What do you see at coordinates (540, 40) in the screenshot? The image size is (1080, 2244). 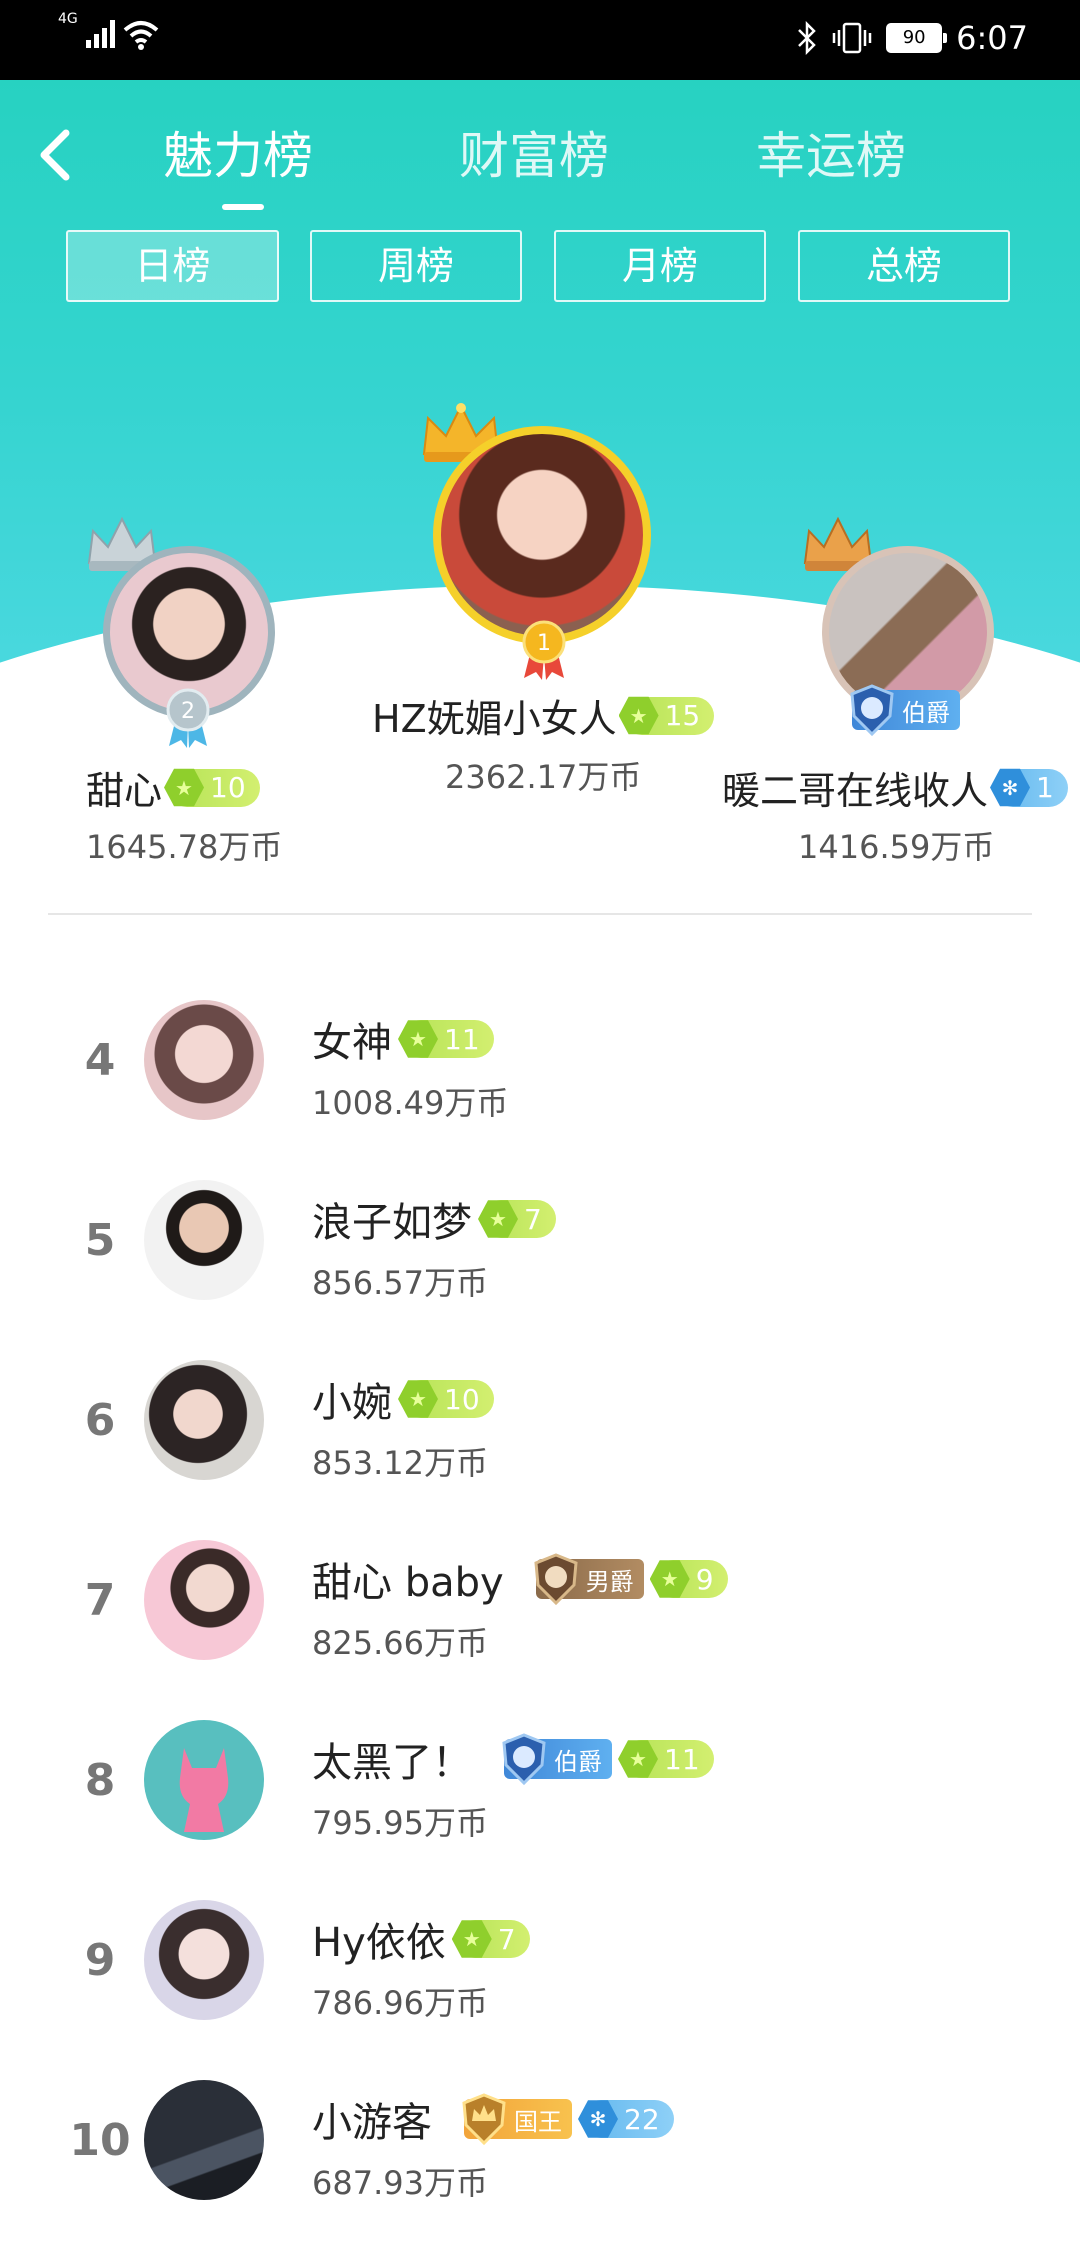 I see `status-bar: 4G 90 6:07` at bounding box center [540, 40].